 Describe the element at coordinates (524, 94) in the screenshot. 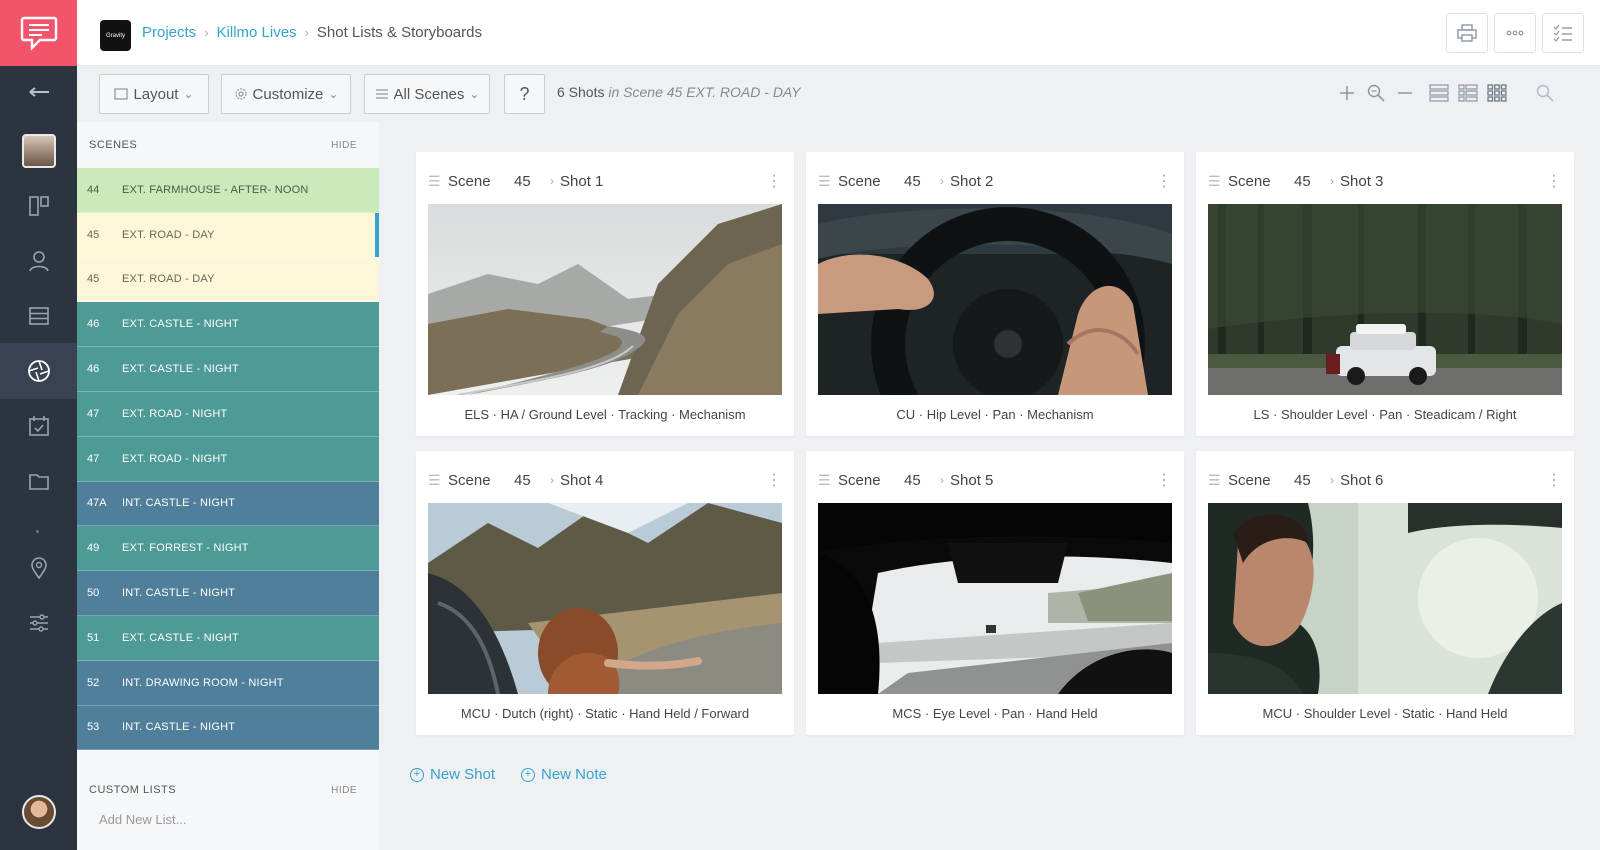

I see `help-button: ?` at that location.